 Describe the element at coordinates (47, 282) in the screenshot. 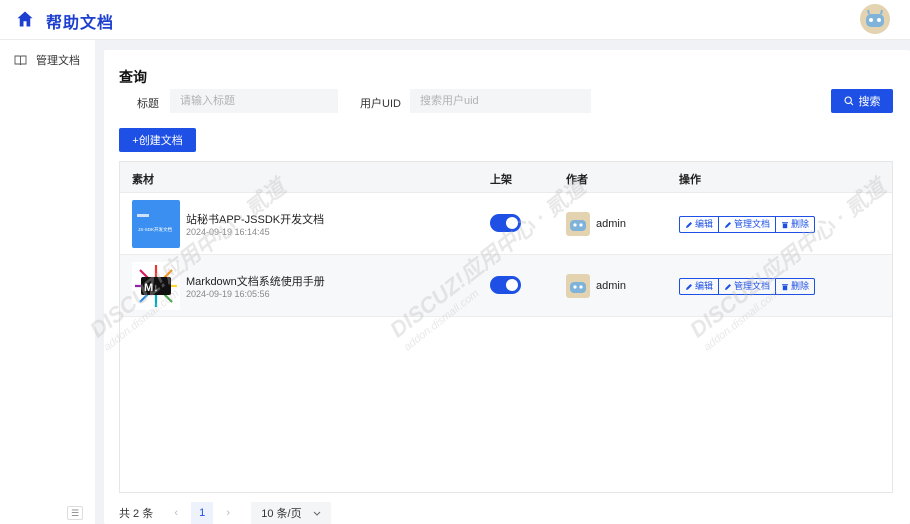

I see `sidebar: 管理文档 ☰` at that location.